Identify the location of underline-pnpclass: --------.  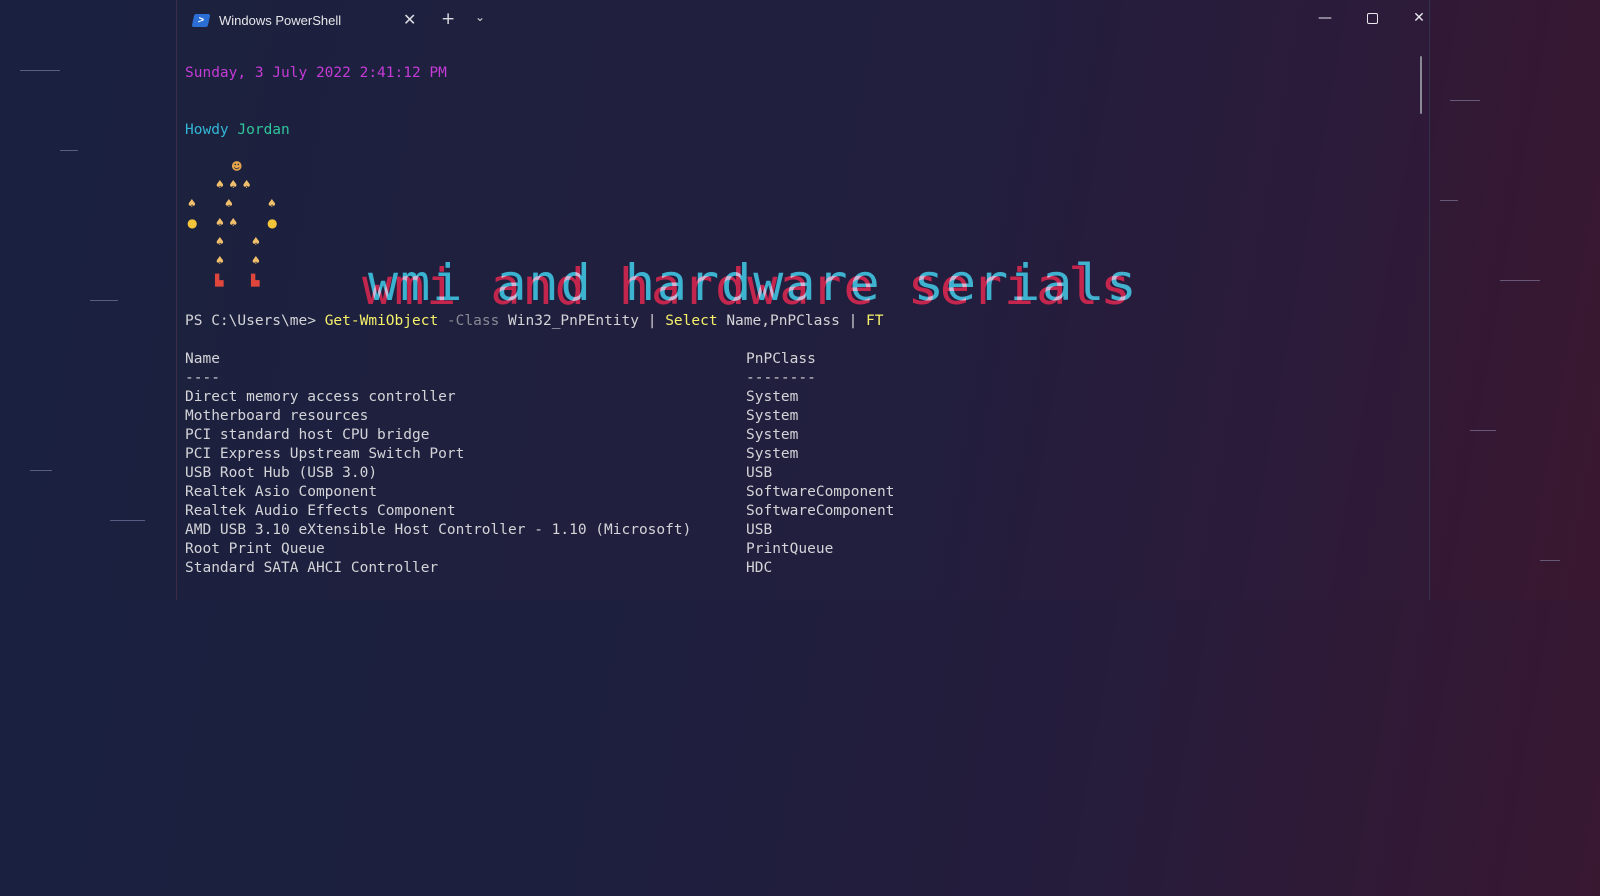
(781, 378).